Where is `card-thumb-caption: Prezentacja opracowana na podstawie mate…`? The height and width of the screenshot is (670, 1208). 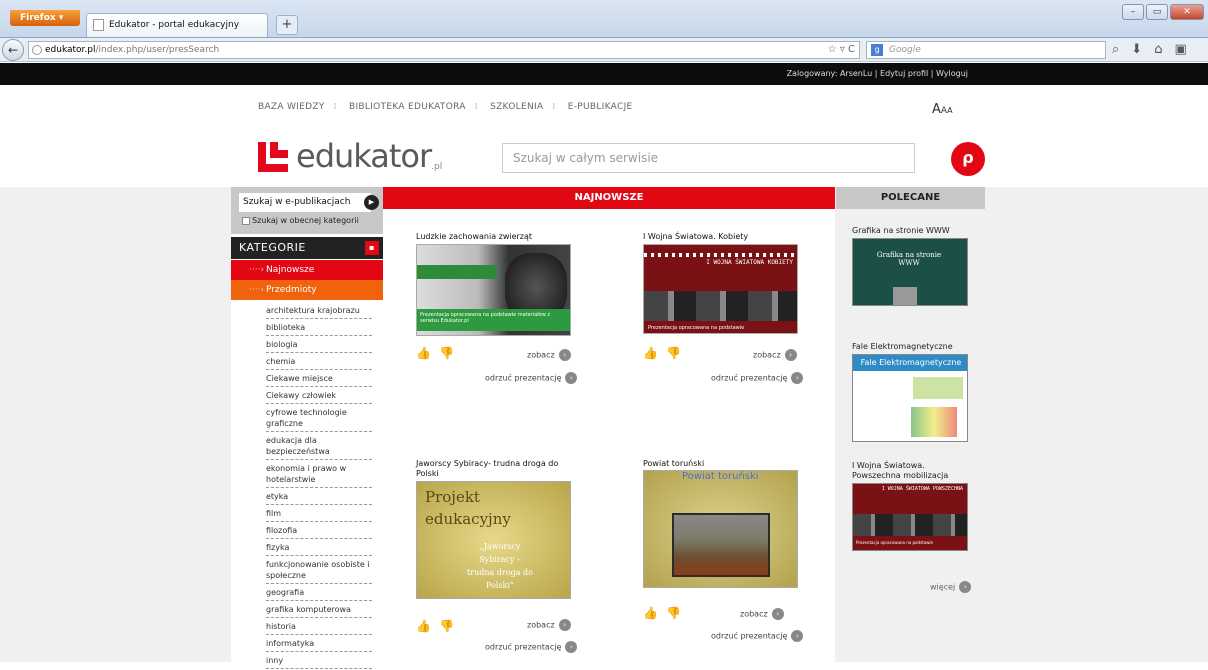
card-thumb-caption: Prezentacja opracowana na podstawie mate… is located at coordinates (493, 320).